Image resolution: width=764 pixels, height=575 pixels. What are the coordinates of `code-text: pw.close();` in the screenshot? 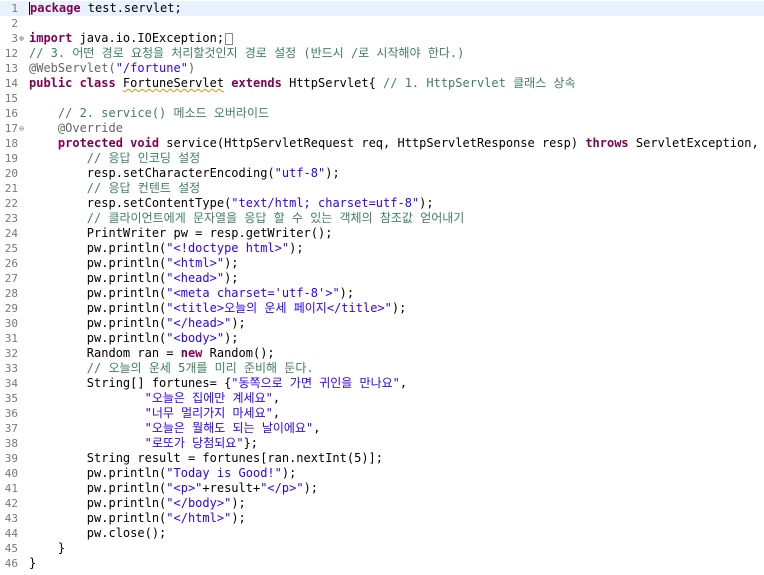 It's located at (97, 533).